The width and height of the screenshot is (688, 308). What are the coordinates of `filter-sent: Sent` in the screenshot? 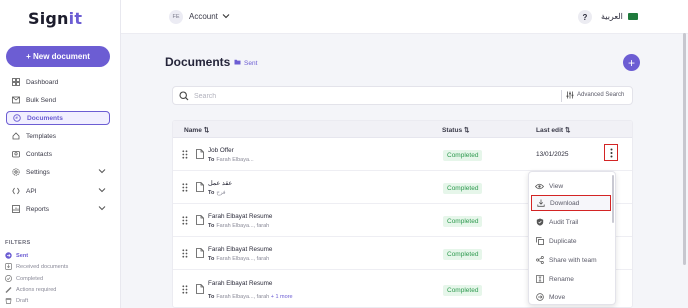 It's located at (16, 255).